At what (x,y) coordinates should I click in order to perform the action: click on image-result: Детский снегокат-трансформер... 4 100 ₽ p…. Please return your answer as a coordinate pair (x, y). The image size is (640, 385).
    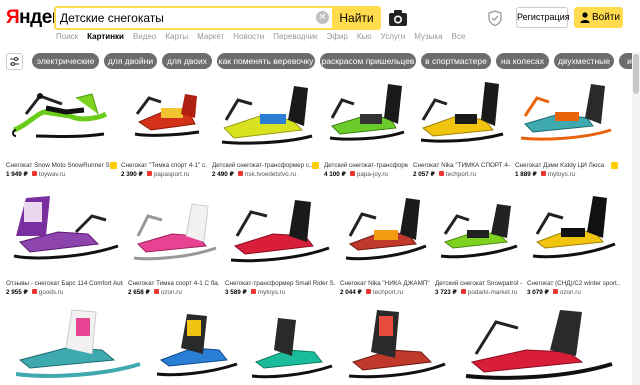
    Looking at the image, I should click on (366, 126).